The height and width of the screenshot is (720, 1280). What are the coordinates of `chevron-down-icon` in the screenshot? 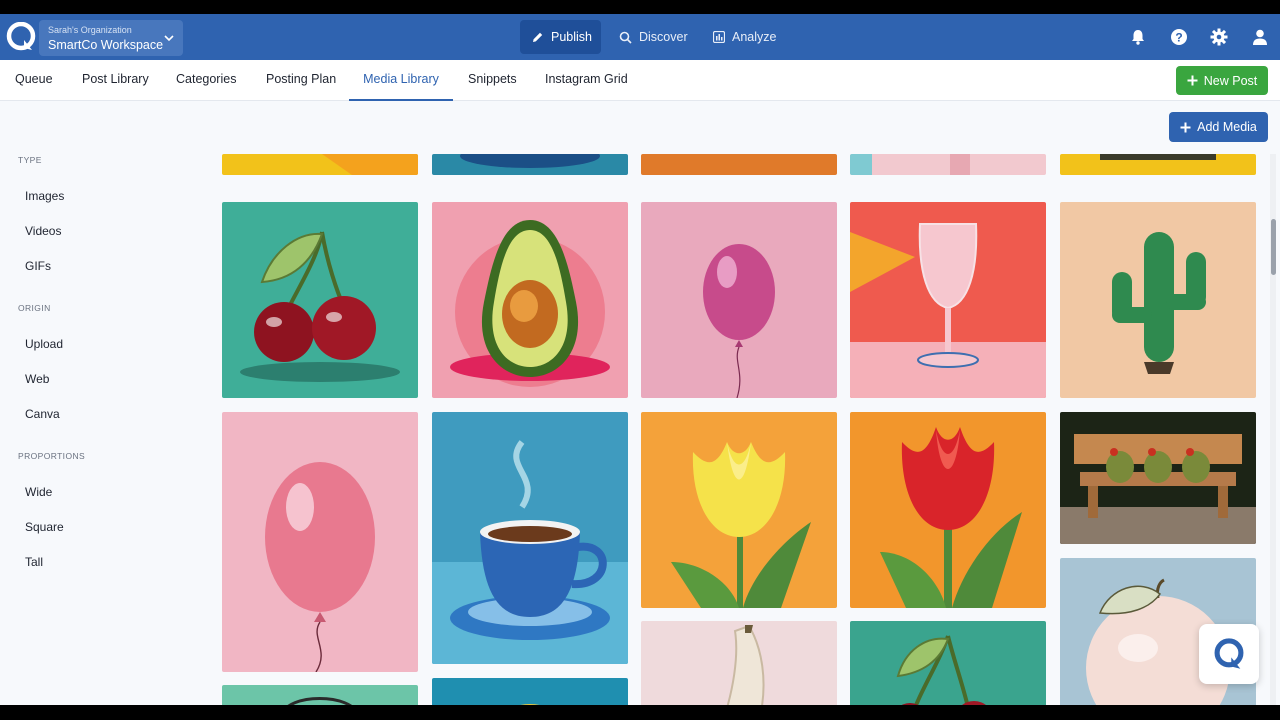 It's located at (169, 38).